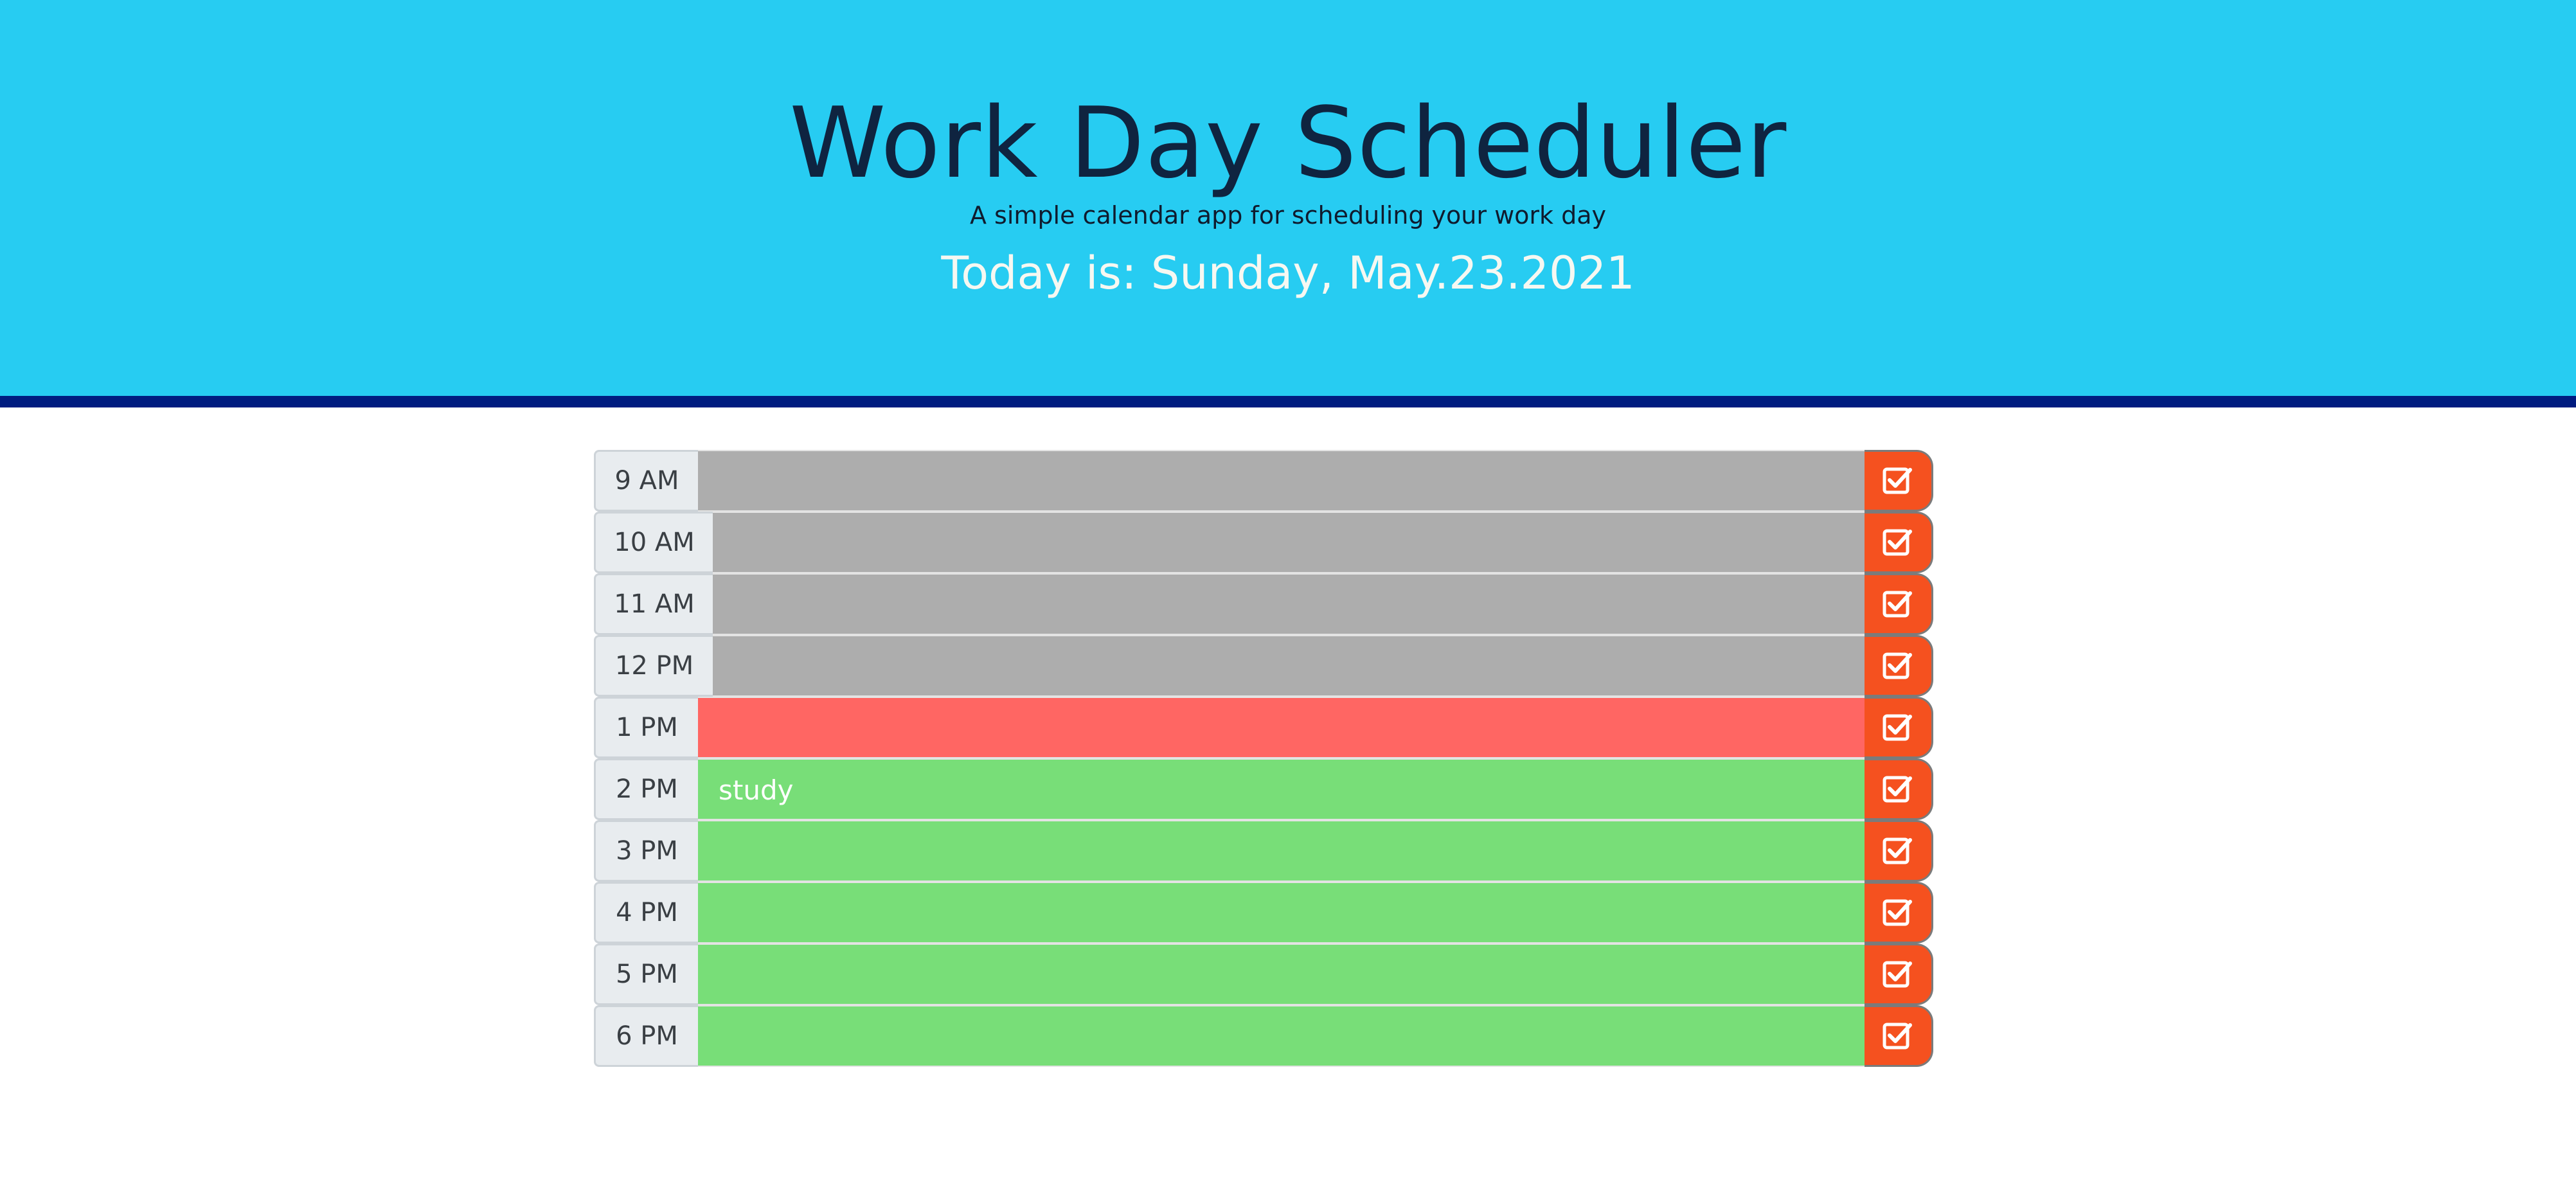 Image resolution: width=2576 pixels, height=1180 pixels. Describe the element at coordinates (646, 851) in the screenshot. I see `hour-label: 3 PM` at that location.